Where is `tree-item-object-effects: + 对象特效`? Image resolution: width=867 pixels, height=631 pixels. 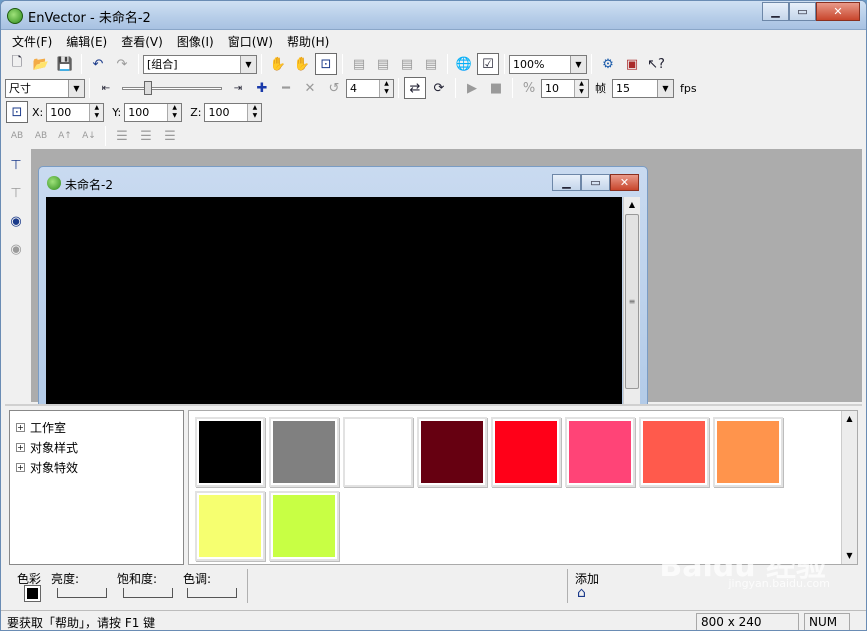
tree-item-object-effects: + 对象特效 is located at coordinates (47, 467).